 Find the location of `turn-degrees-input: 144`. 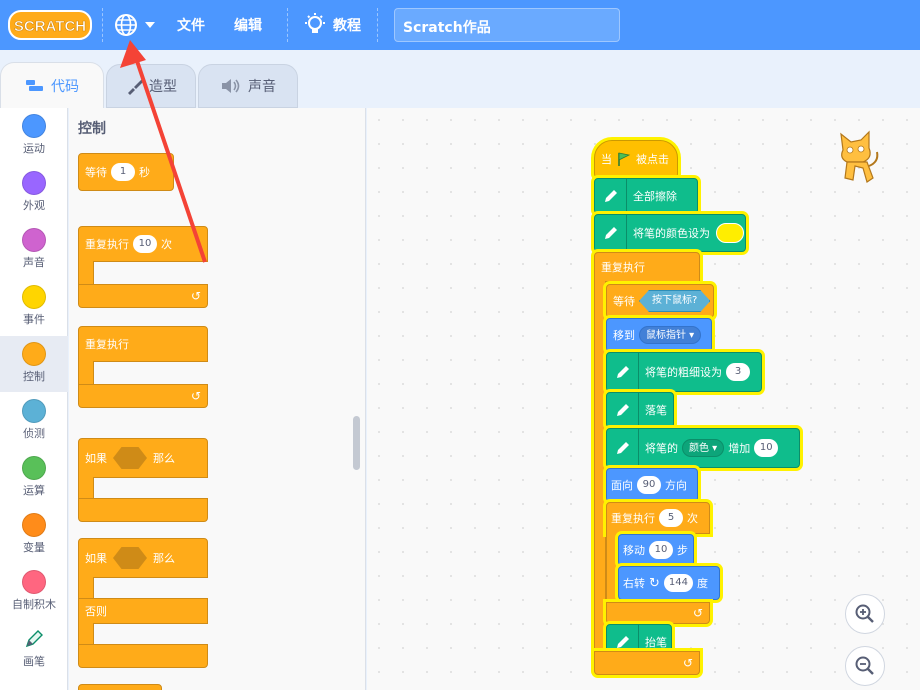

turn-degrees-input: 144 is located at coordinates (678, 583).